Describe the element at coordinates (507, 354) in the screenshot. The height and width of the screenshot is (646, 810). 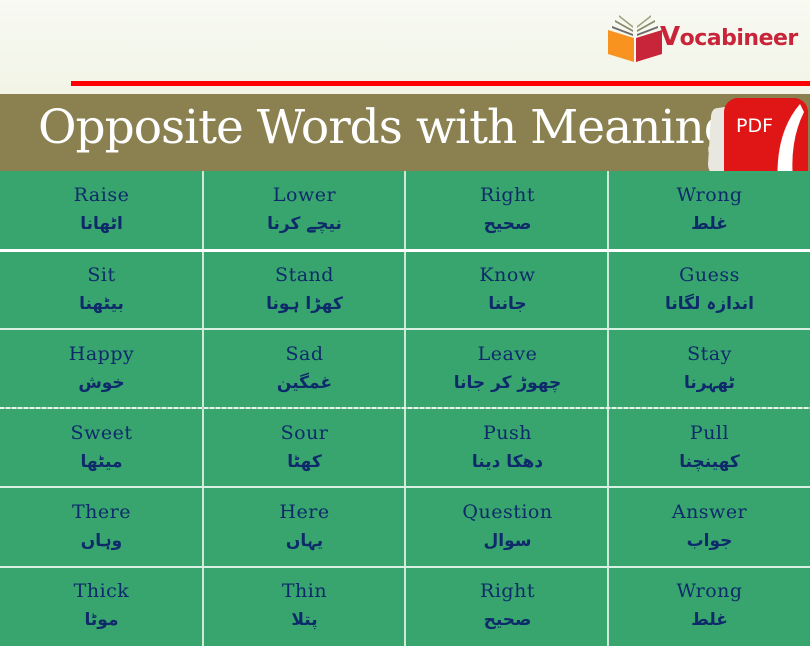
I see `english-word: Leave` at that location.